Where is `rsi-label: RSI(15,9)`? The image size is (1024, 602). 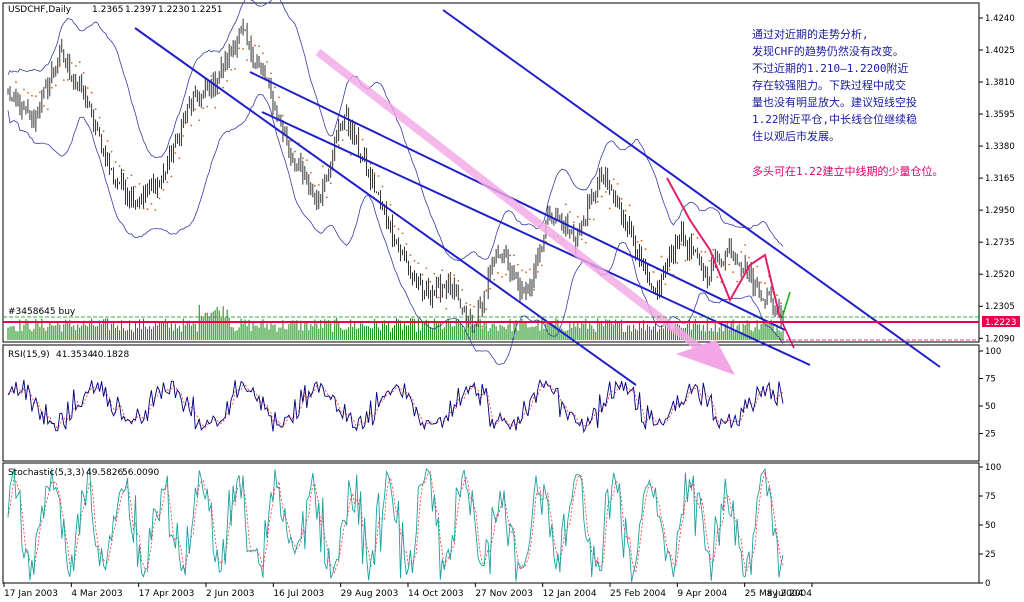 rsi-label: RSI(15,9) is located at coordinates (29, 355).